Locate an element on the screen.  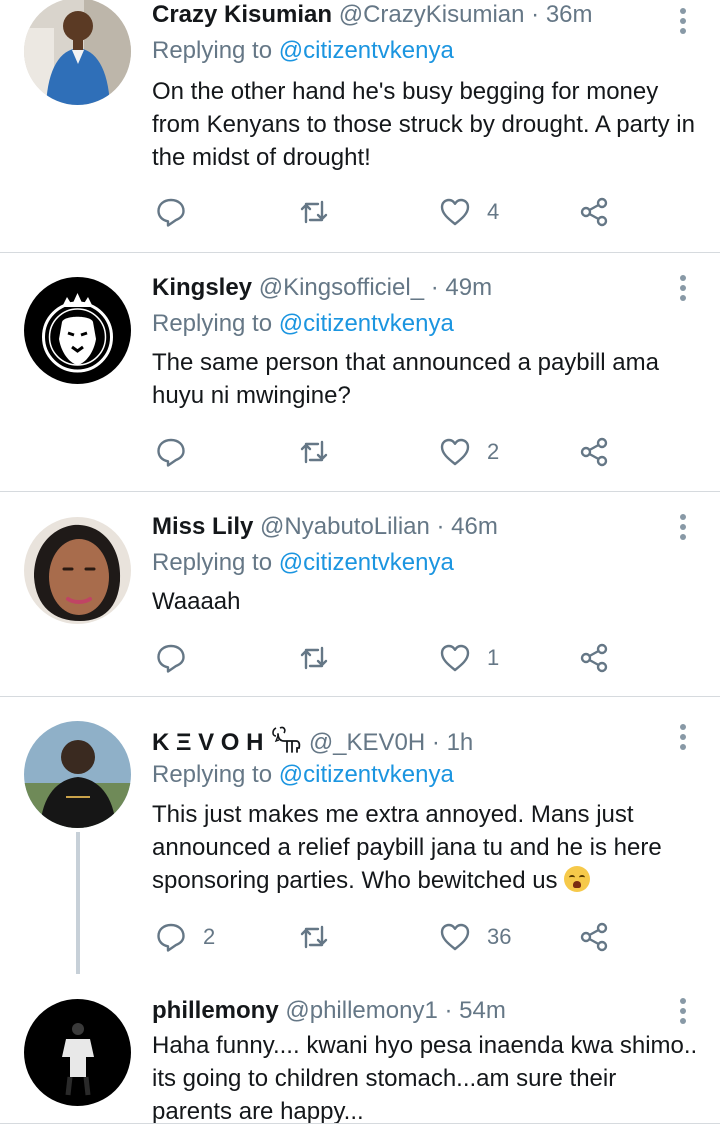
tweet-divider is located at coordinates (360, 1123).